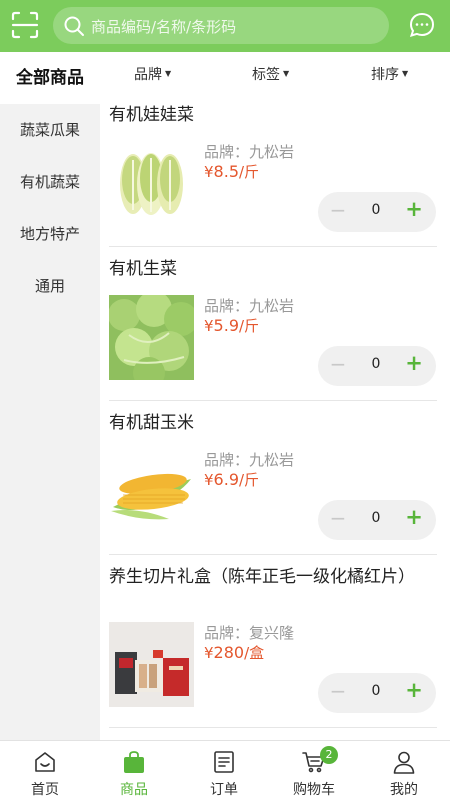 This screenshot has width=450, height=800. I want to click on price-value: 5.9, so click(226, 325).